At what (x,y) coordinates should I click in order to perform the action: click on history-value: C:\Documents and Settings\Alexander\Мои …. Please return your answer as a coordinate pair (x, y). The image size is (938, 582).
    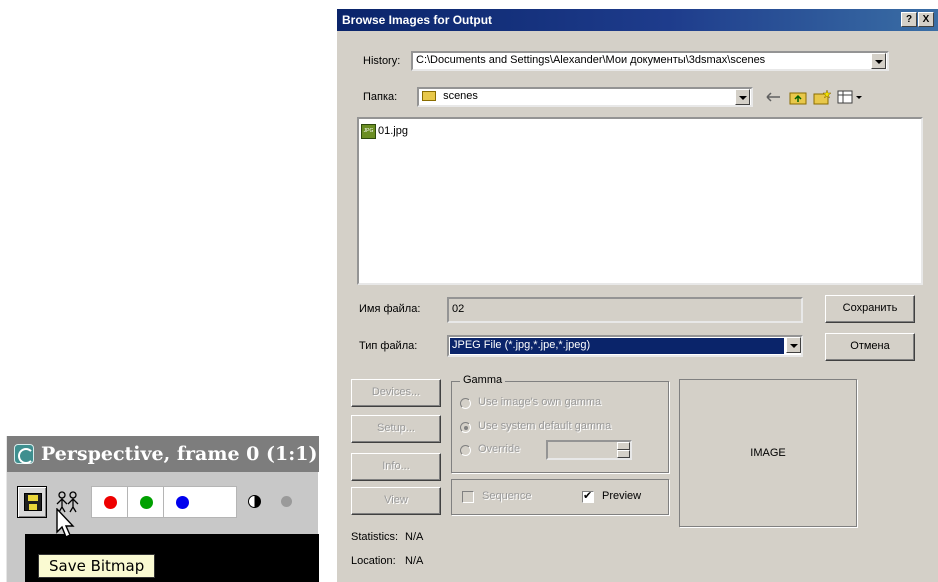
    Looking at the image, I should click on (591, 60).